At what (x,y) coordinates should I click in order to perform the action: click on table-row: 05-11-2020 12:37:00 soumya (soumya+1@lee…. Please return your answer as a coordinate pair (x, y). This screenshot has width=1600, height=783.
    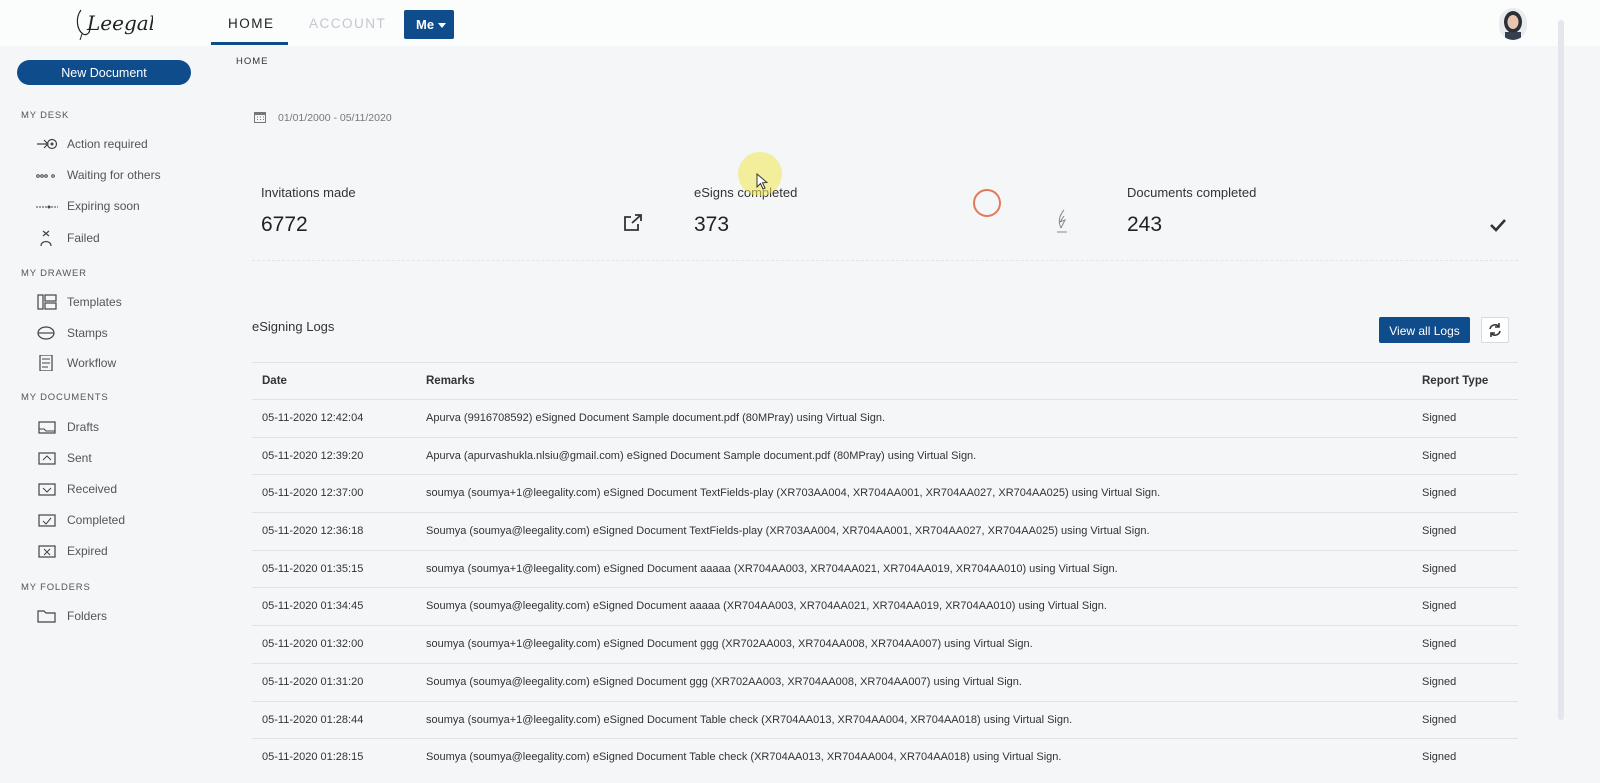
    Looking at the image, I should click on (885, 493).